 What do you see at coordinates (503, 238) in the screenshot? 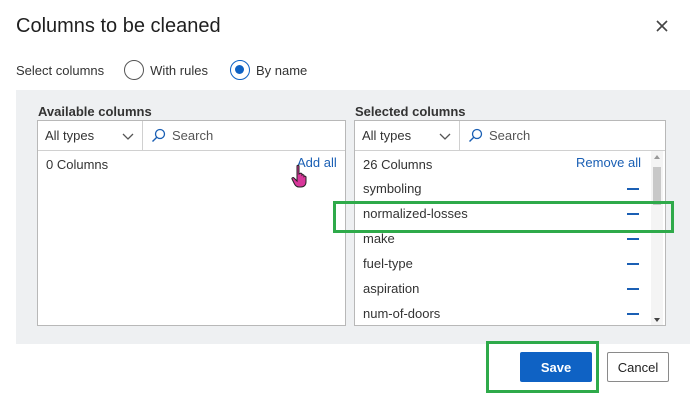
I see `list-item: make` at bounding box center [503, 238].